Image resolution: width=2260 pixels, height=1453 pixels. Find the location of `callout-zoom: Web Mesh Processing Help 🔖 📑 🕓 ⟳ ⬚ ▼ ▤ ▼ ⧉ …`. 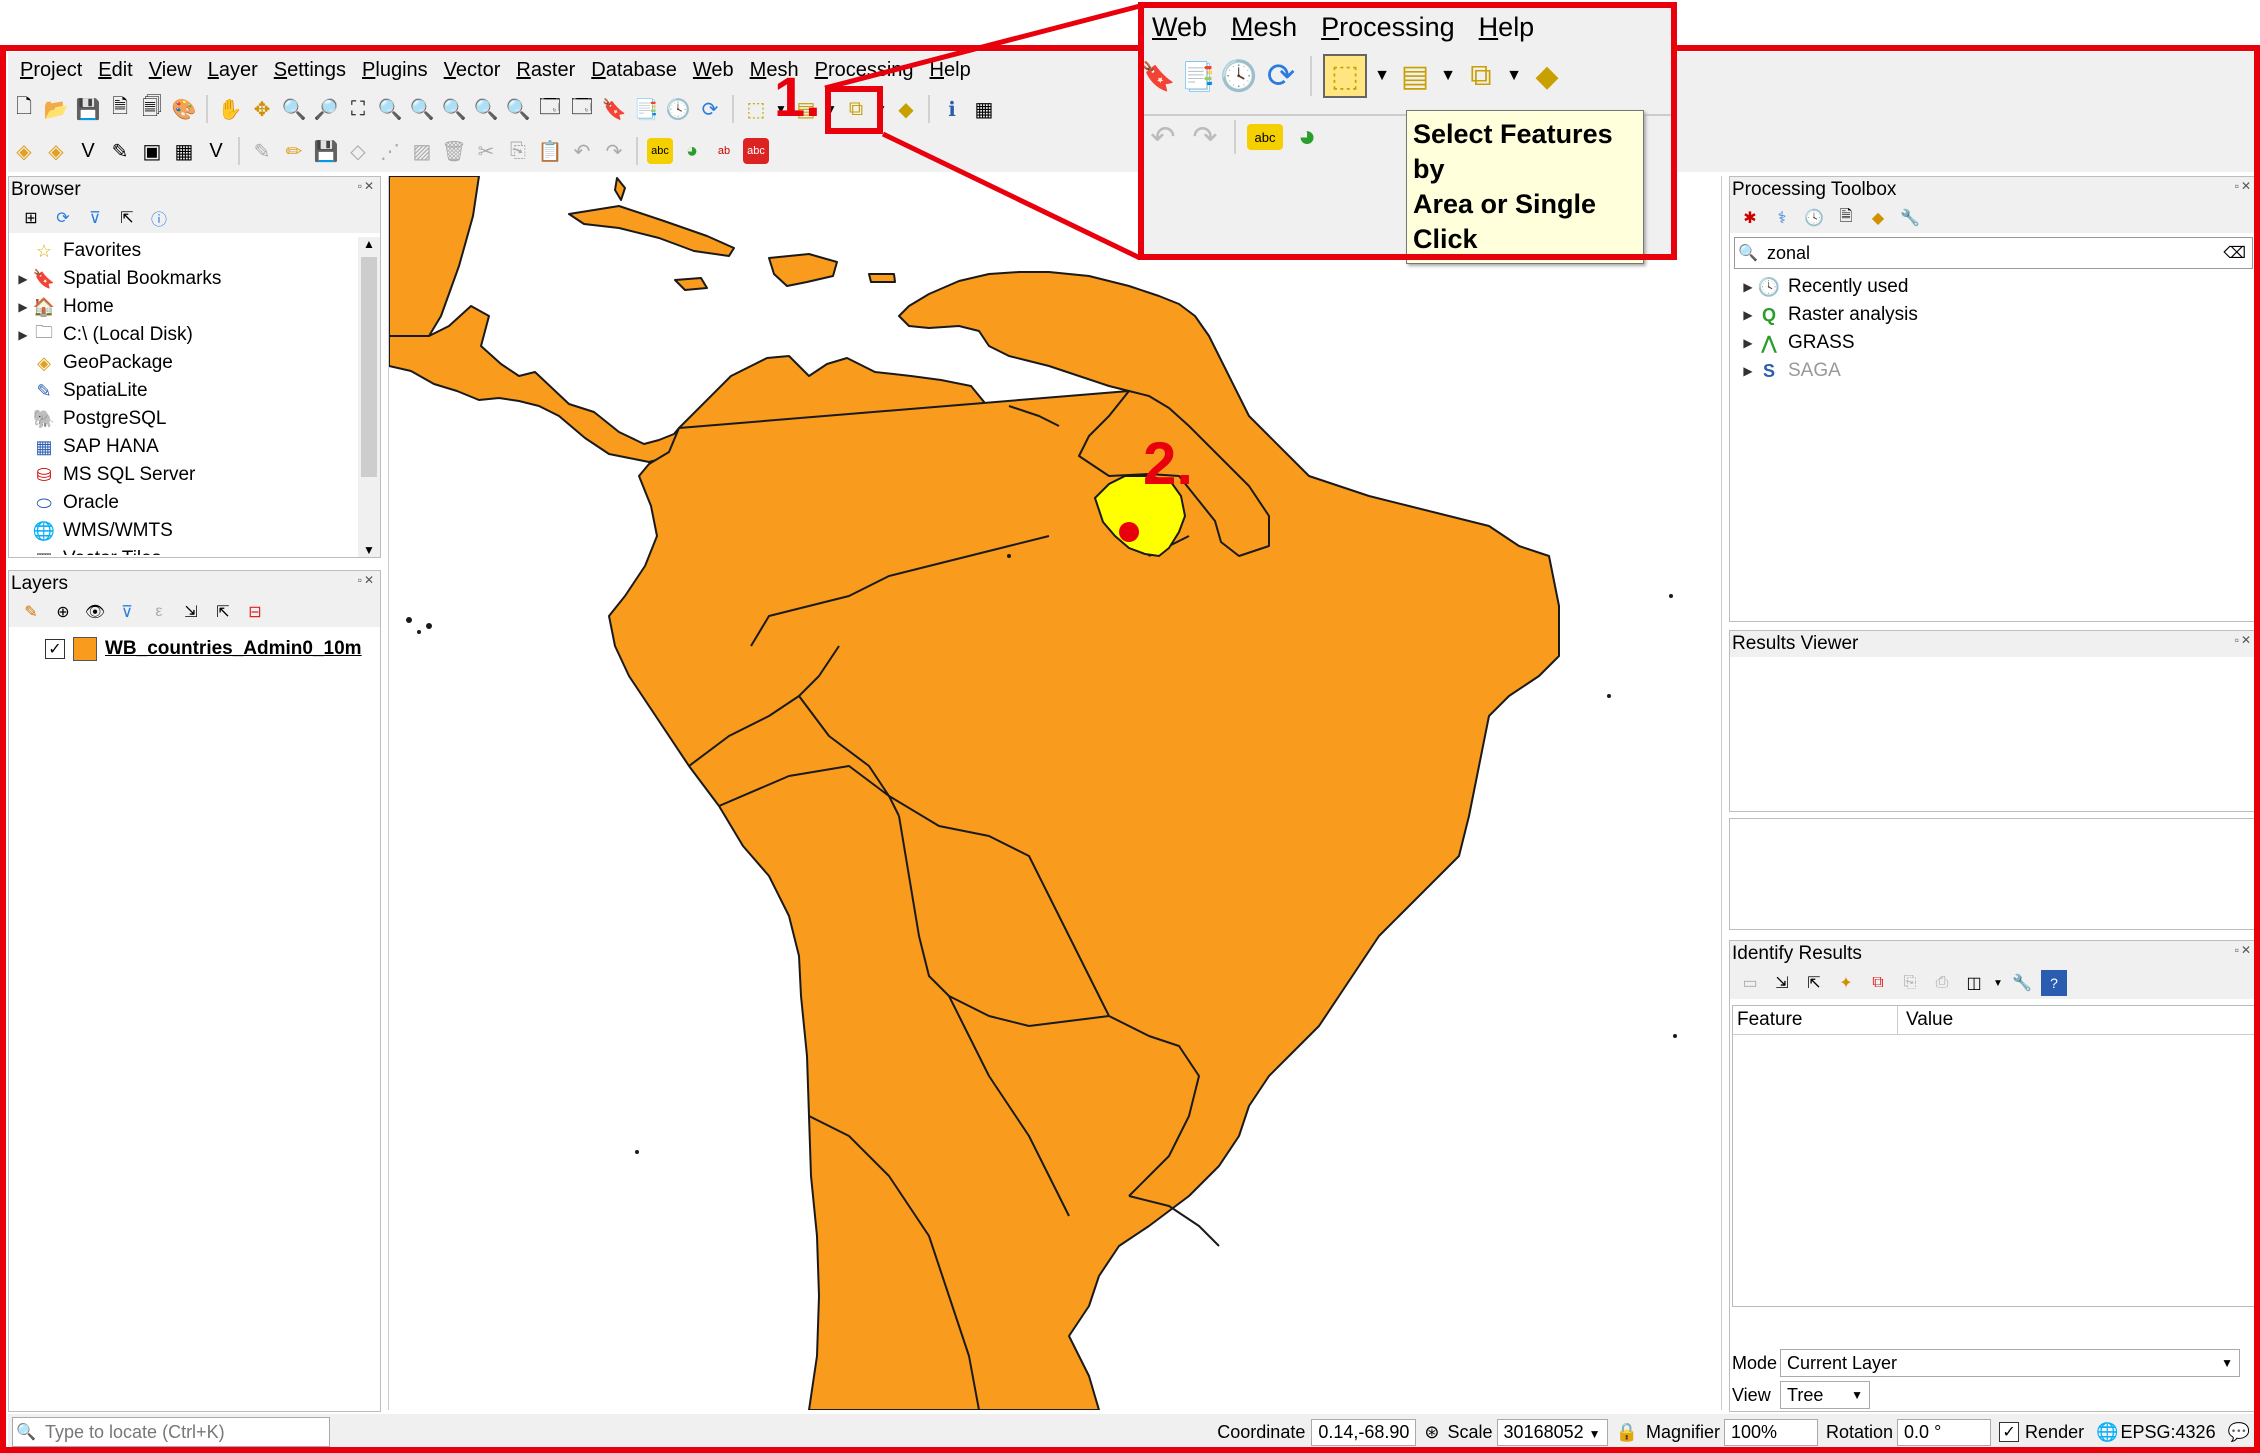

callout-zoom: Web Mesh Processing Help 🔖 📑 🕓 ⟳ ⬚ ▼ ▤ ▼ ⧉ … is located at coordinates (1407, 133).